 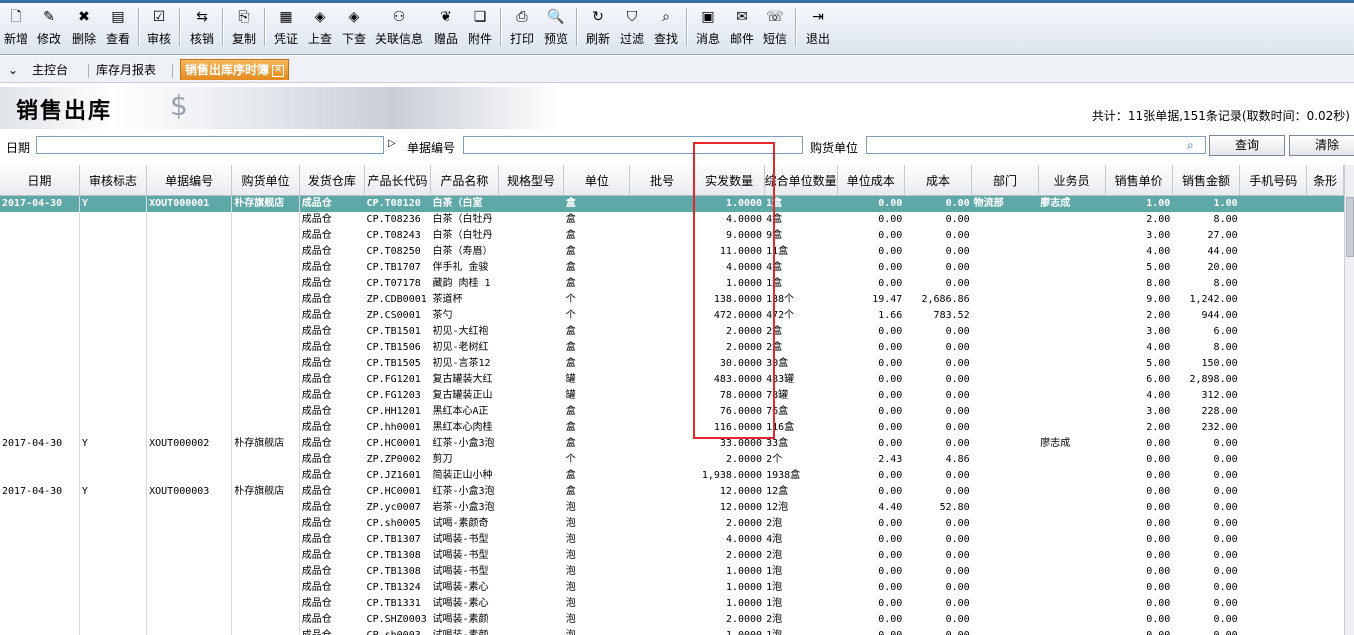 What do you see at coordinates (397, 180) in the screenshot?
I see `column-header: 产品长代码` at bounding box center [397, 180].